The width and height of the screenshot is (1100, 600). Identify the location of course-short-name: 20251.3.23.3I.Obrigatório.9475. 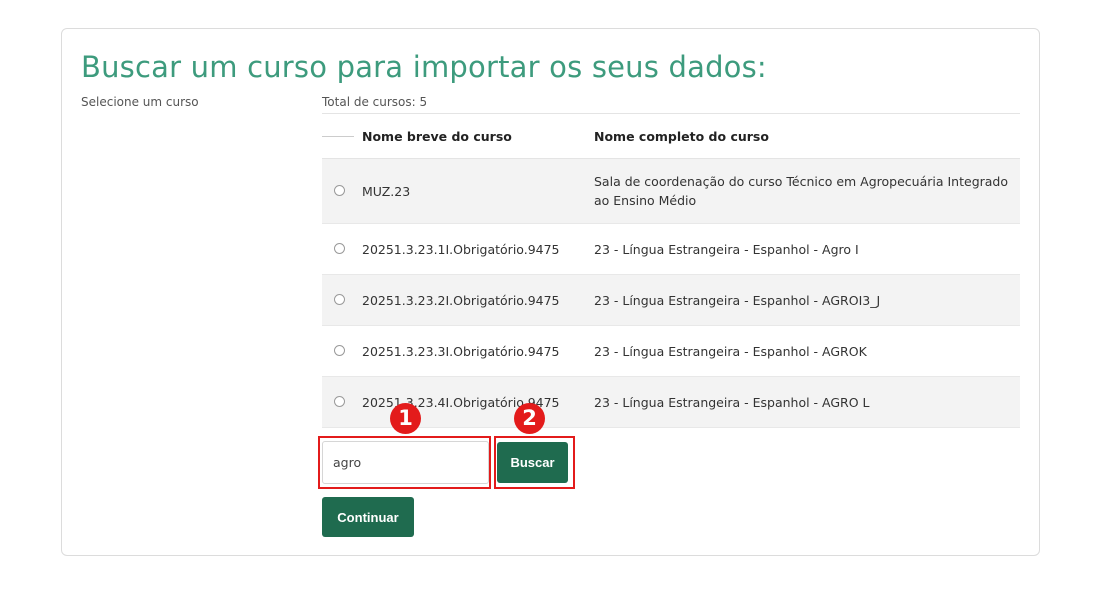
(461, 351).